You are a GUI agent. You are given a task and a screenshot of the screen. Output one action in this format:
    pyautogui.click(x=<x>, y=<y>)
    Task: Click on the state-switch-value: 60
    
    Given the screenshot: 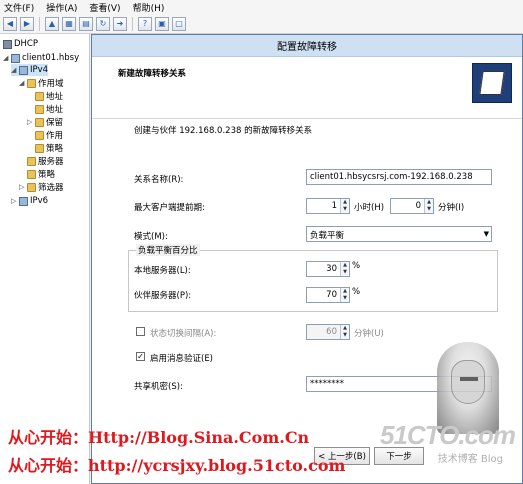 What is the action you would take?
    pyautogui.click(x=331, y=332)
    